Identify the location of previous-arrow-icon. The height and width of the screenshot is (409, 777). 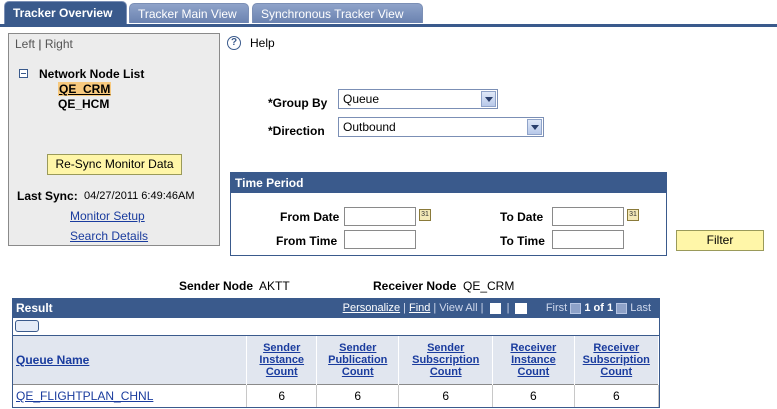
(576, 308).